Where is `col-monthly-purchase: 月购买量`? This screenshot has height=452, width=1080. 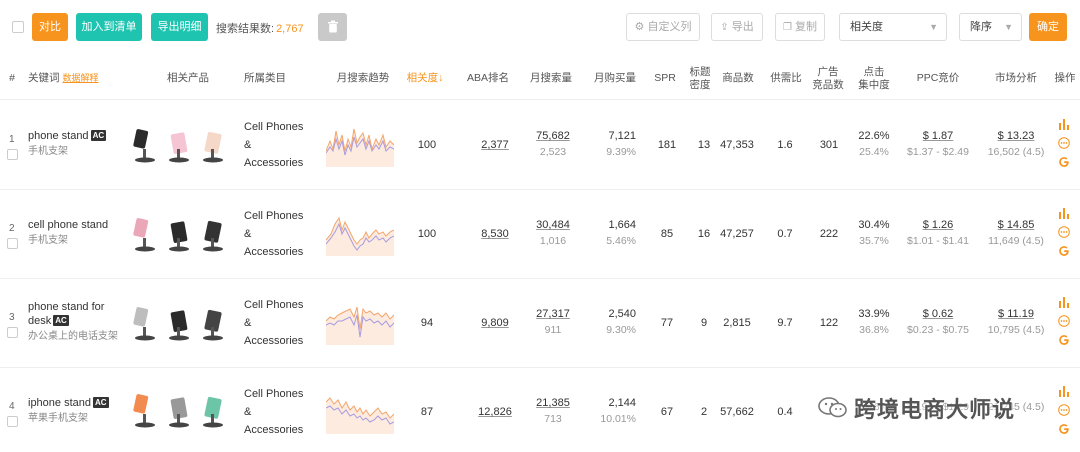 col-monthly-purchase: 月购买量 is located at coordinates (615, 78).